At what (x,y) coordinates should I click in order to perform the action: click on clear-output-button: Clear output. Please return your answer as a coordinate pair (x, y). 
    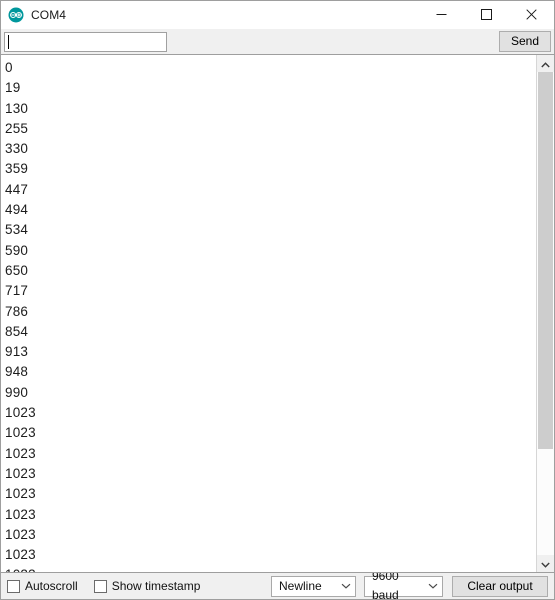
    Looking at the image, I should click on (500, 586).